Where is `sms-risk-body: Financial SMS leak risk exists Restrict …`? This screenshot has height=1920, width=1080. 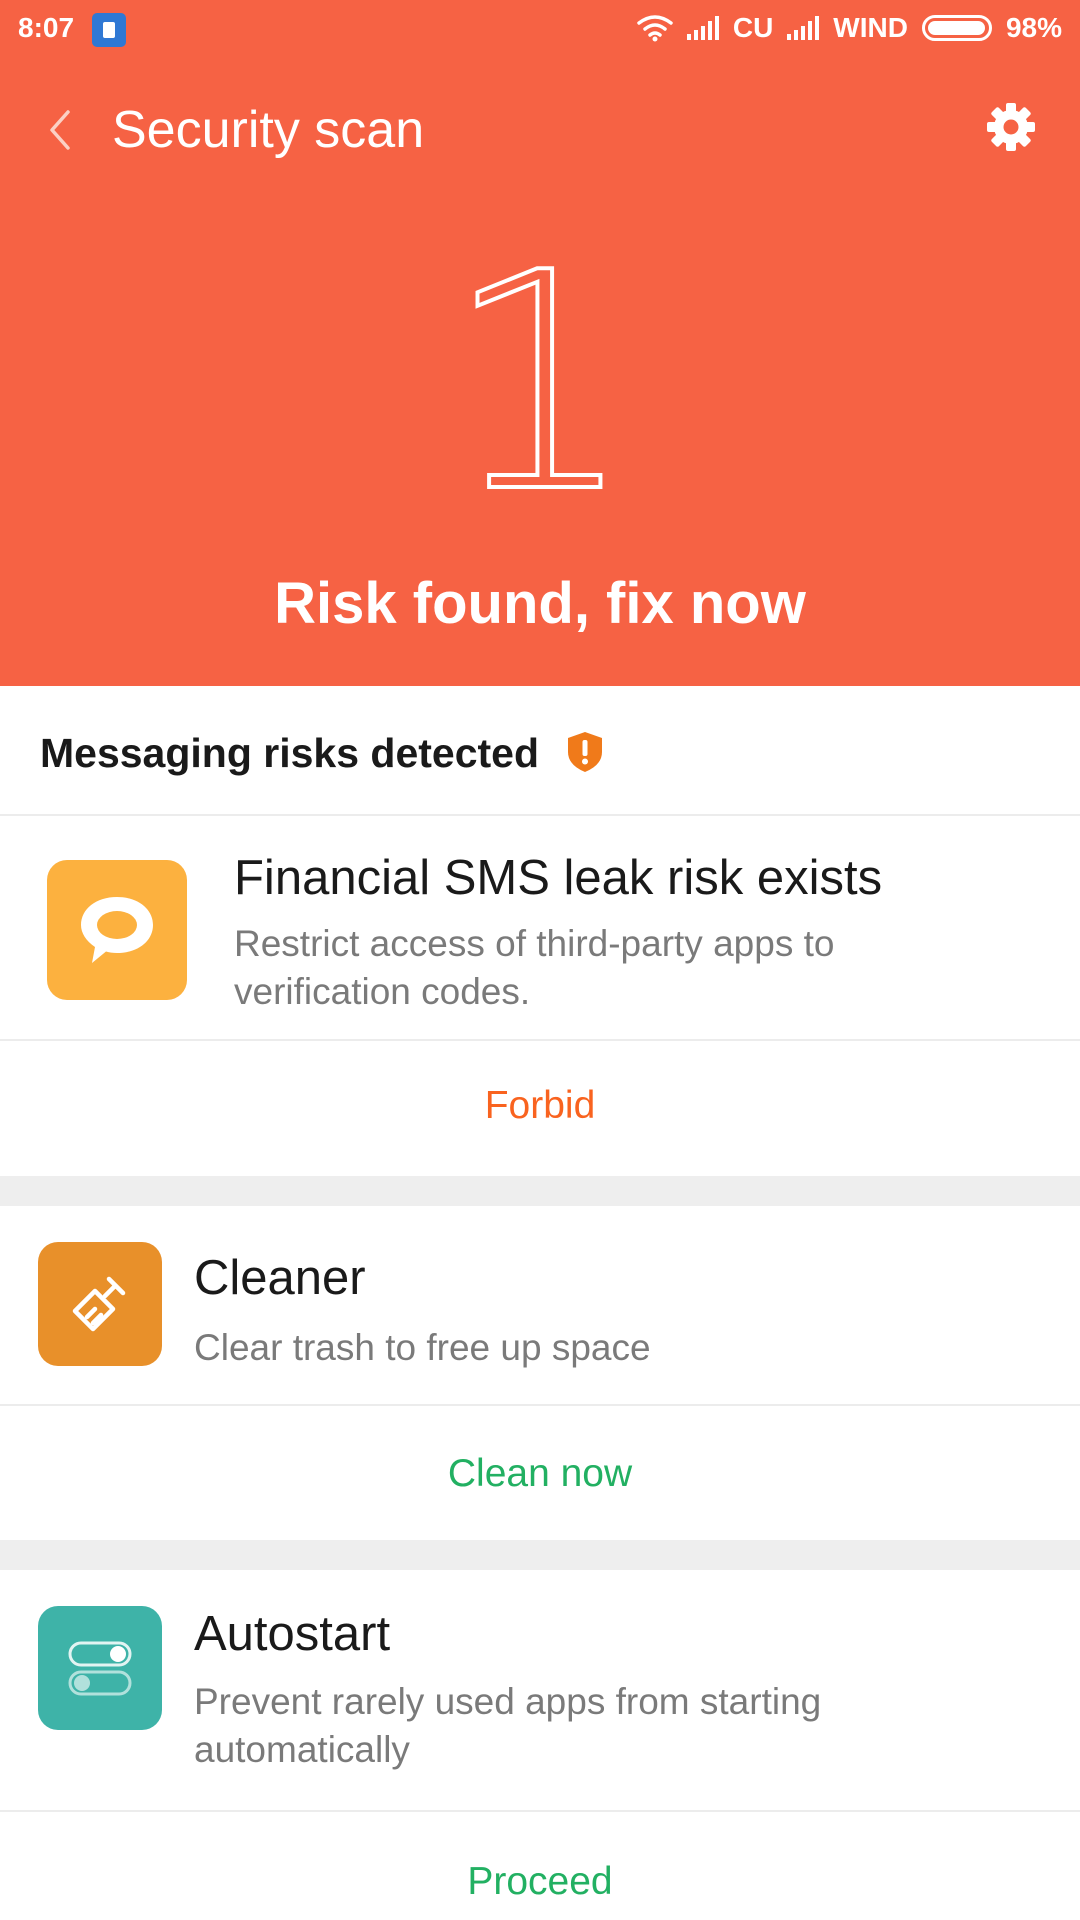 sms-risk-body: Financial SMS leak risk exists Restrict … is located at coordinates (540, 929).